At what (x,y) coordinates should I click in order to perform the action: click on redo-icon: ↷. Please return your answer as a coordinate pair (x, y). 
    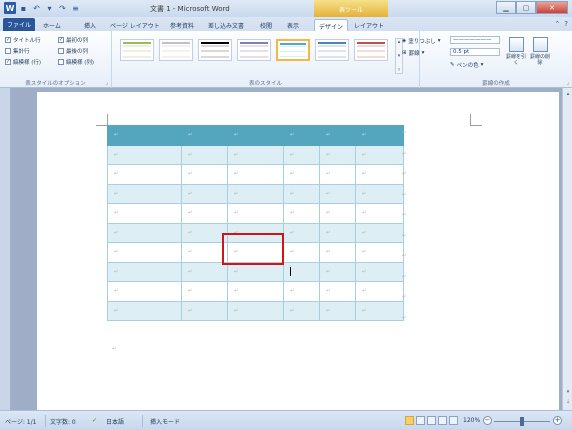
    Looking at the image, I should click on (62, 8).